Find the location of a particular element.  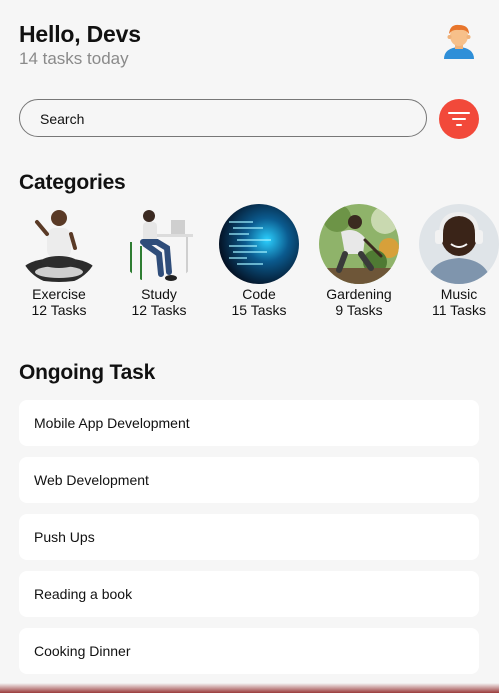

header: Hello, Devs 14 tasks today is located at coordinates (80, 45).